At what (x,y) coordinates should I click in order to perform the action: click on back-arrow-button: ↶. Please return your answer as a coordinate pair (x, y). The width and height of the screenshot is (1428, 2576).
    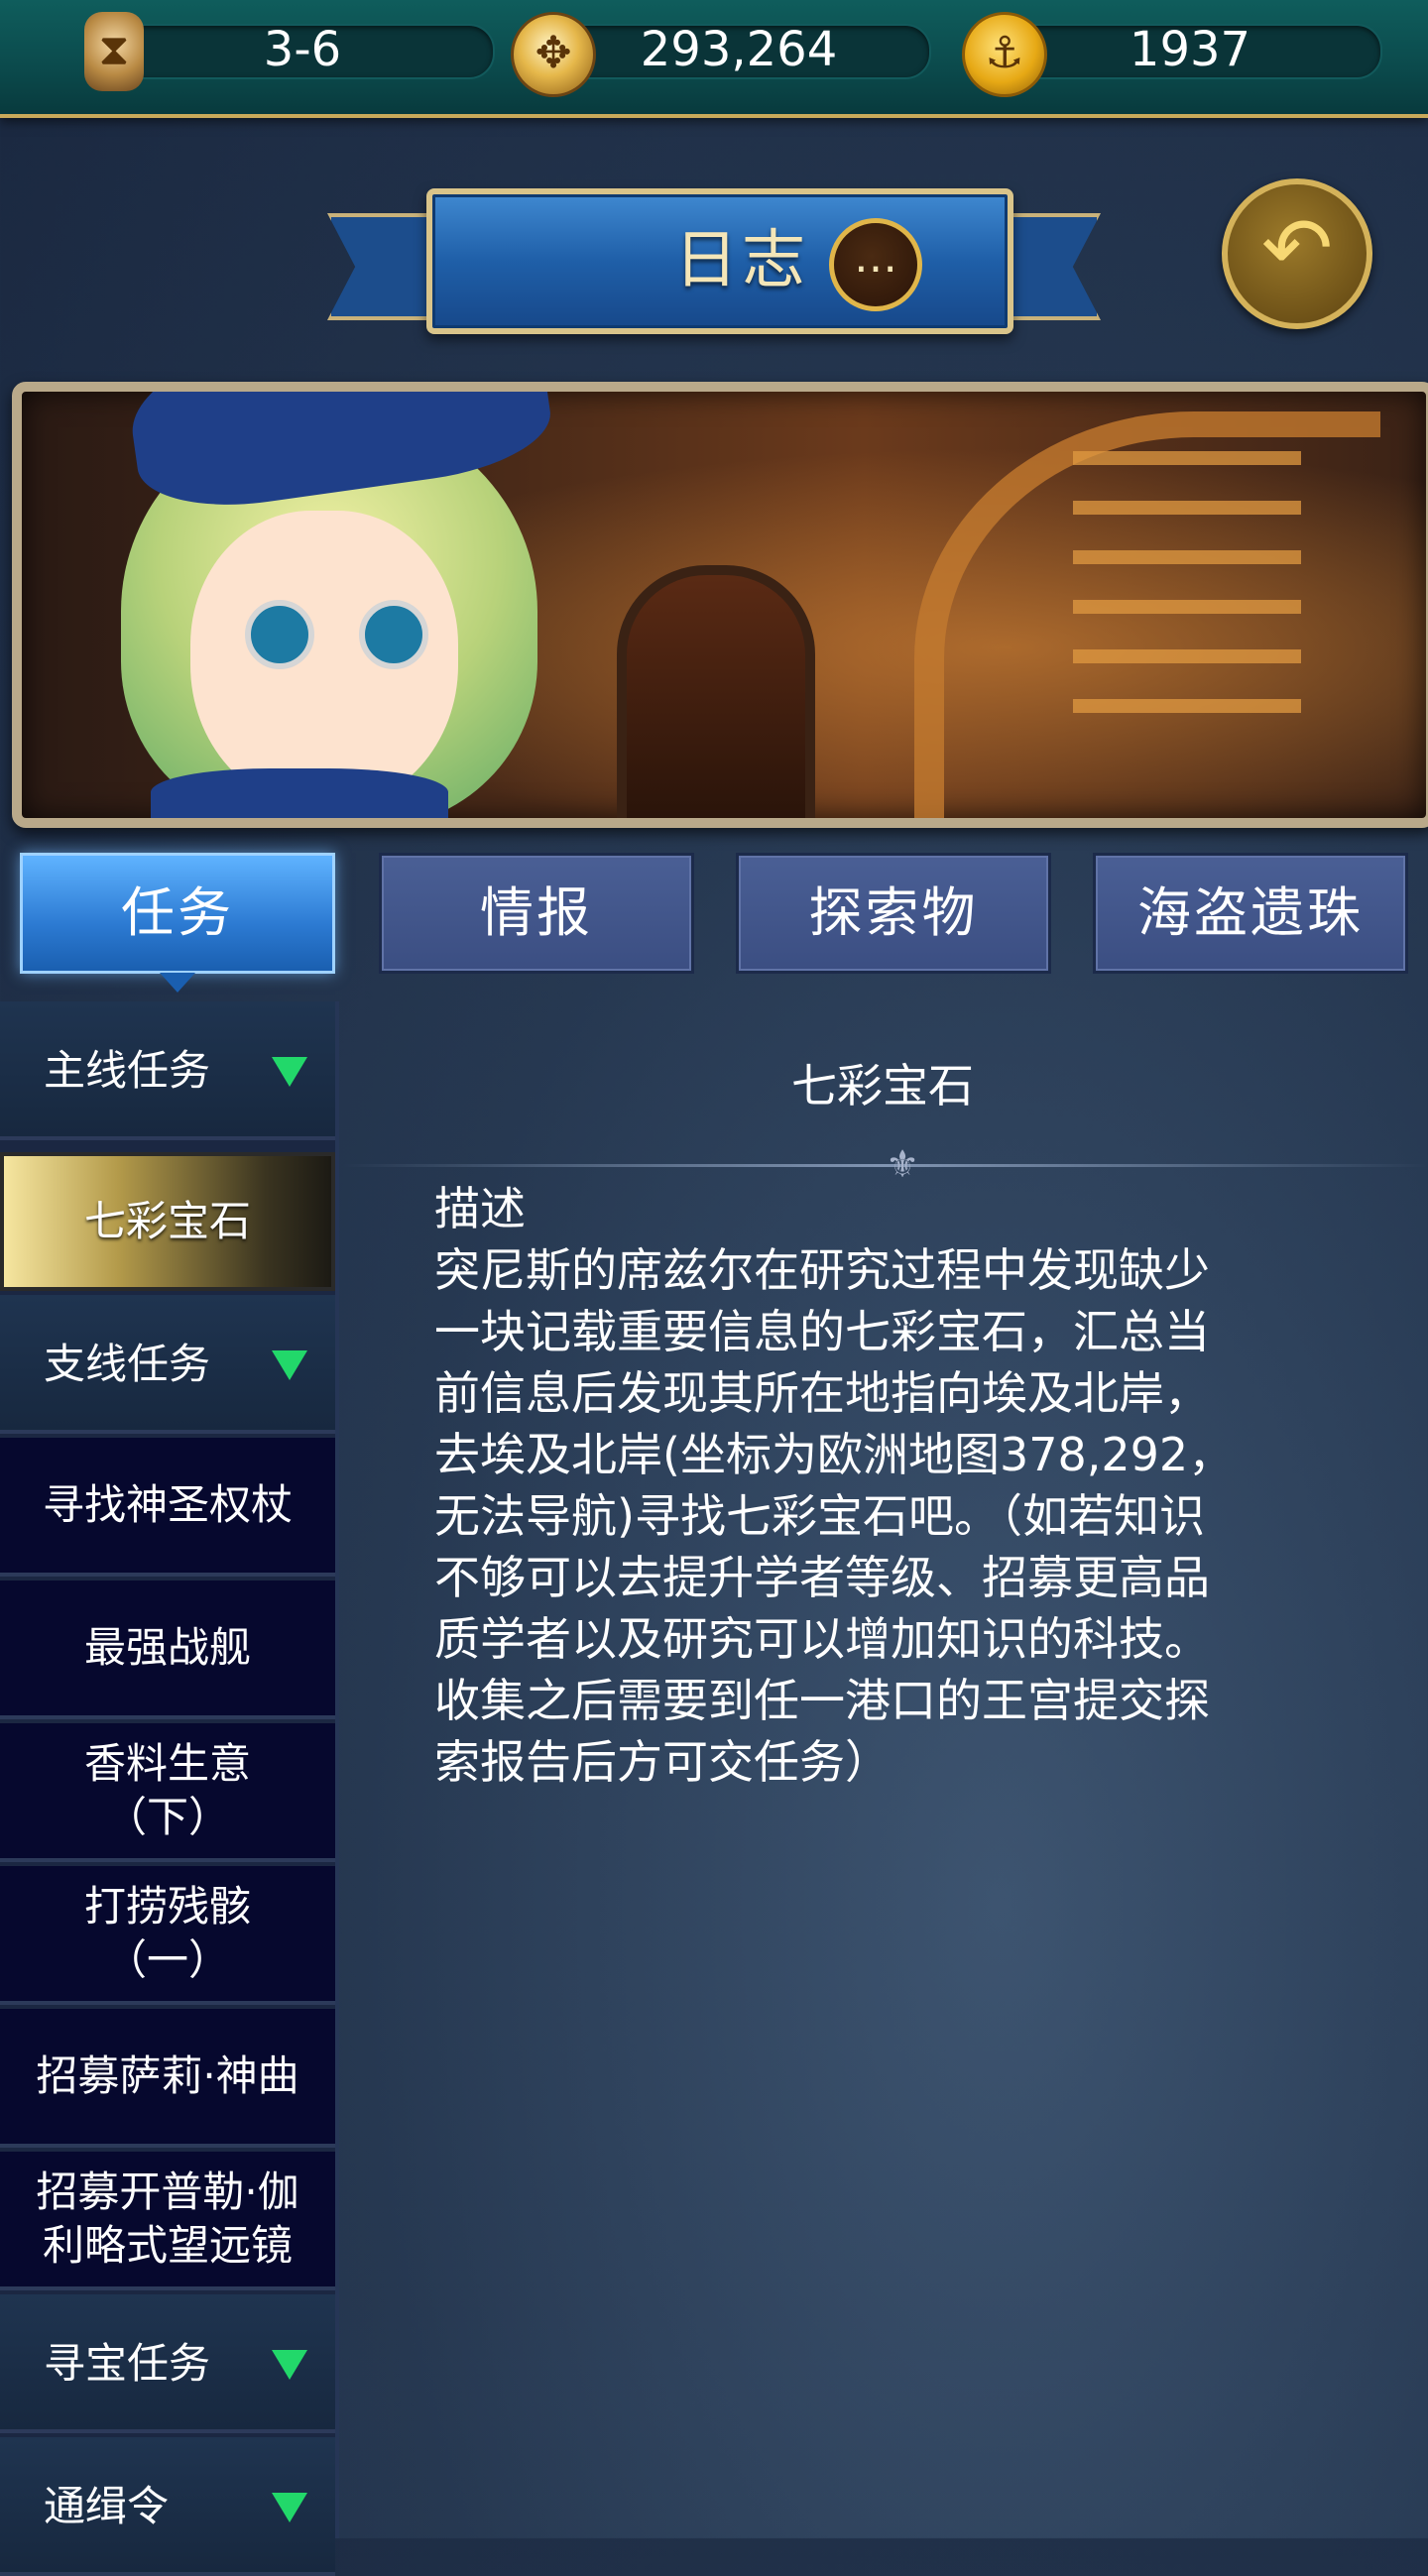
    Looking at the image, I should click on (1297, 254).